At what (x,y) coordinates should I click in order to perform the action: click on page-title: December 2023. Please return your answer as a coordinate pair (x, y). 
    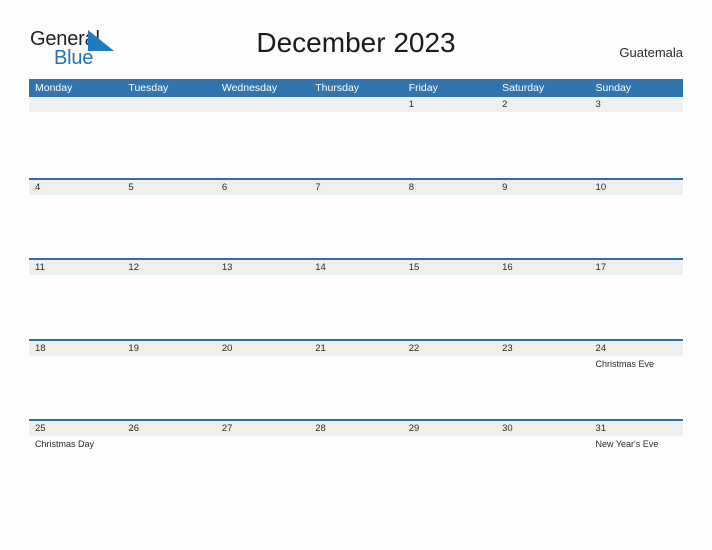
    Looking at the image, I should click on (356, 42).